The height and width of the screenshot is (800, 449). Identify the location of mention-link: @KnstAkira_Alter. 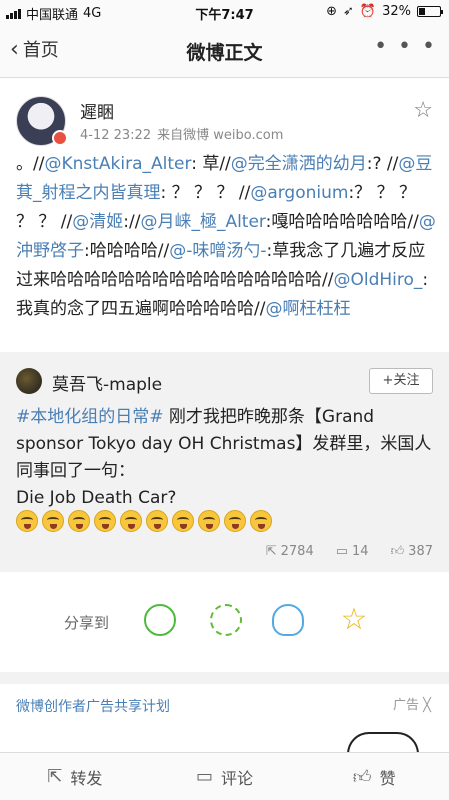
(117, 164).